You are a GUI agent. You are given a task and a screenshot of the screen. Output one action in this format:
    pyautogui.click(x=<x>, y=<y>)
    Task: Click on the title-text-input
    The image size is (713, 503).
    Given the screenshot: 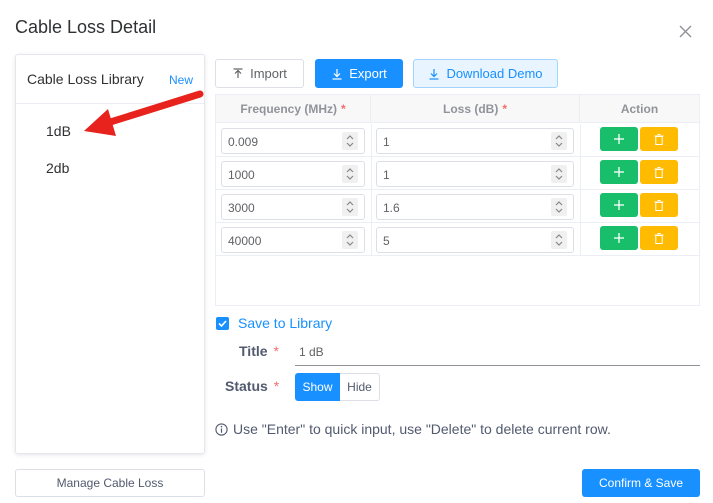 What is the action you would take?
    pyautogui.click(x=497, y=352)
    